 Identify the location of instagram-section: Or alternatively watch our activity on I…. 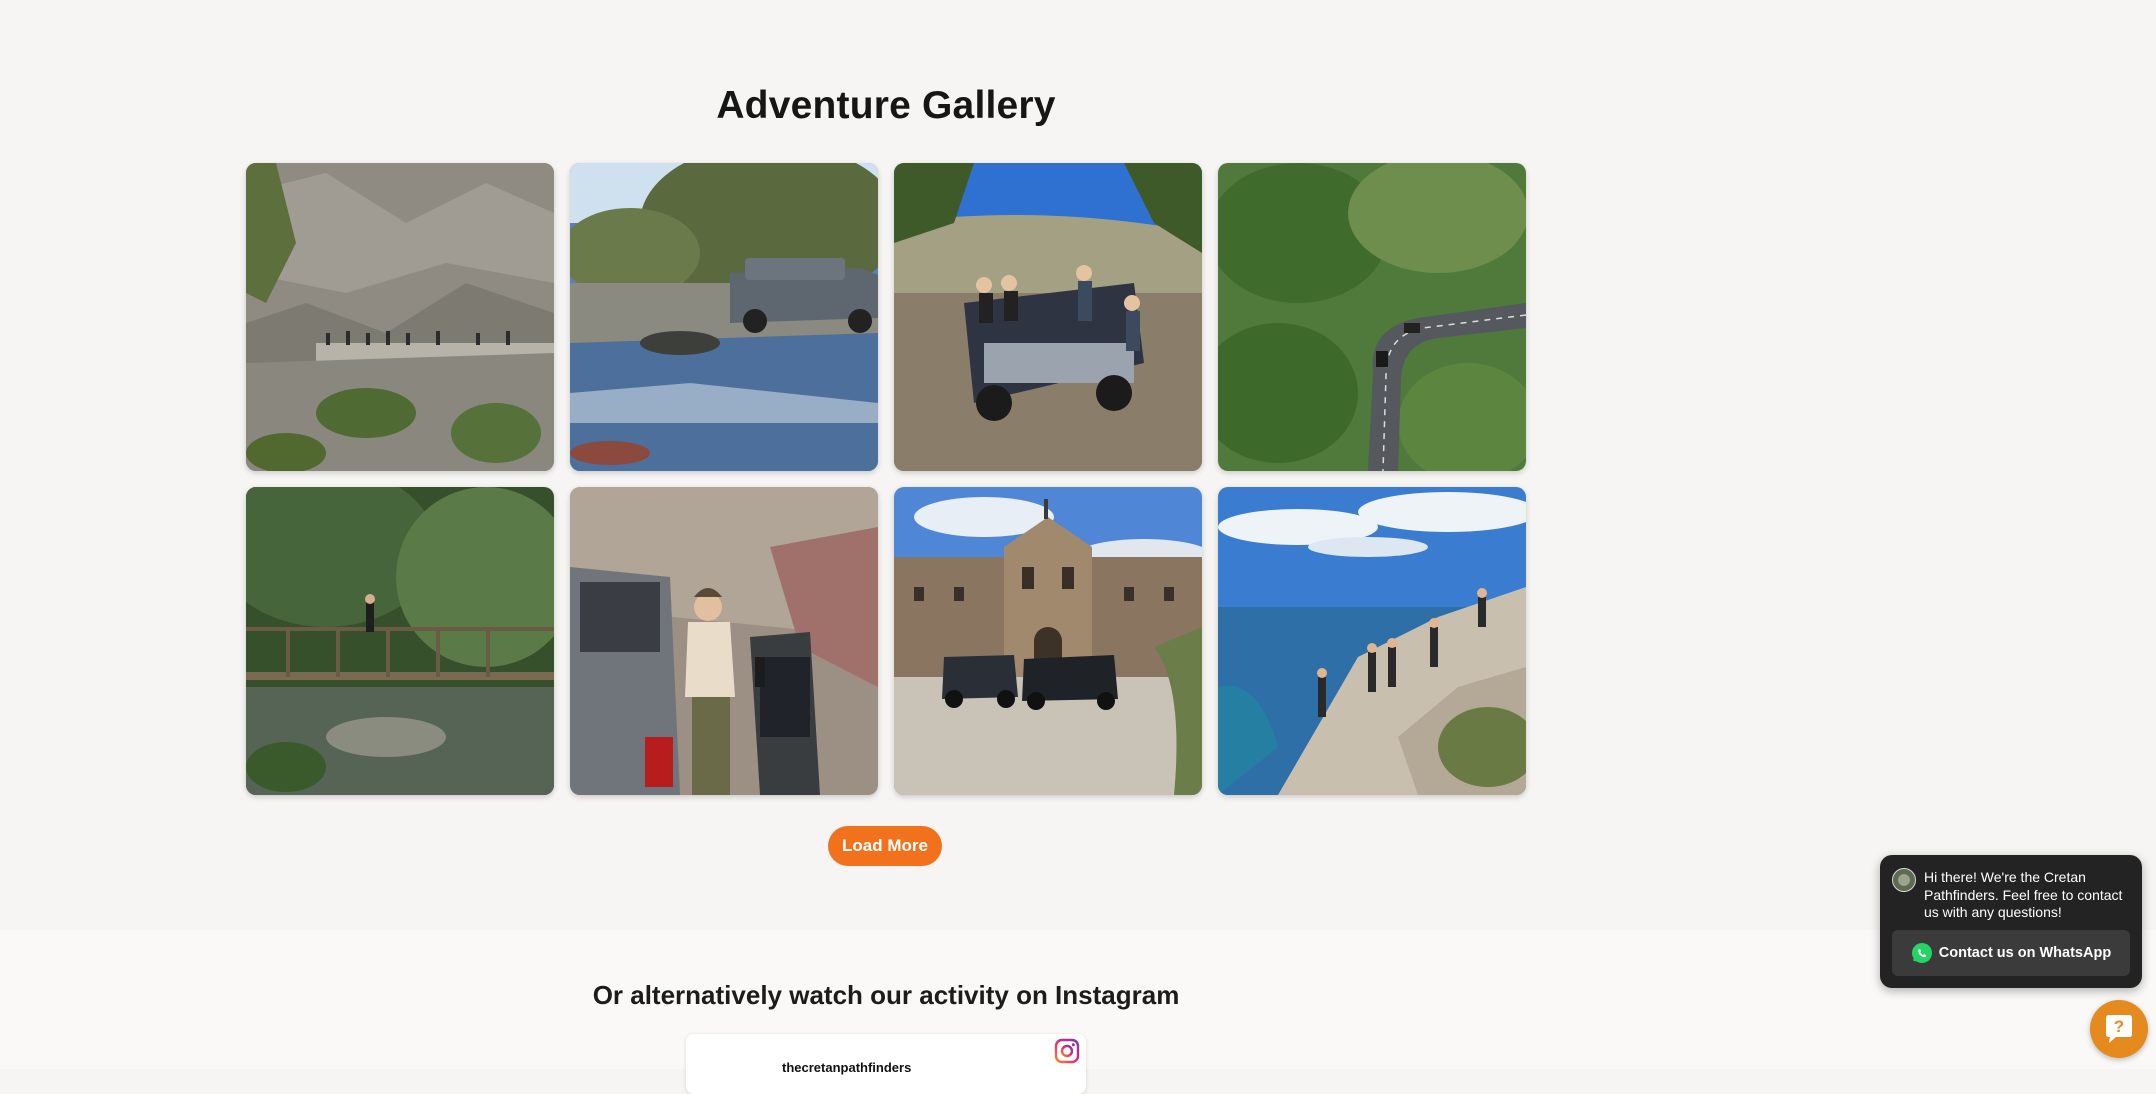
(1078, 1012).